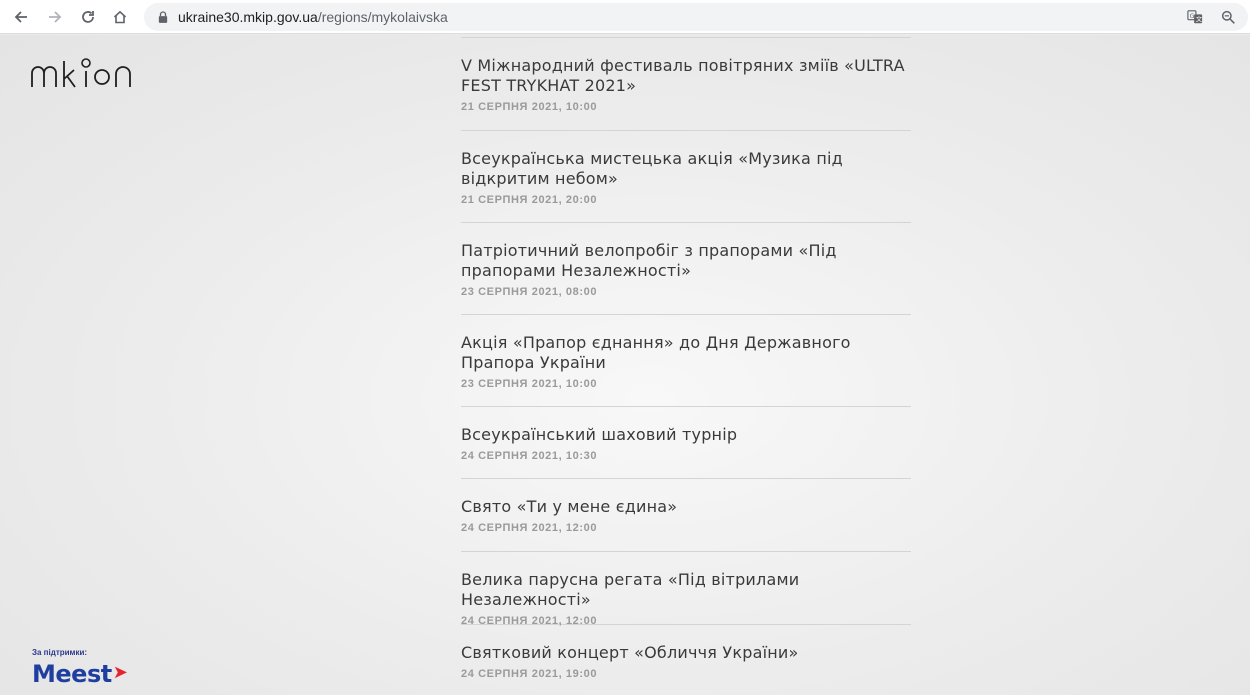 Image resolution: width=1250 pixels, height=695 pixels. I want to click on event-date: 24 серпня 2021, 10:30, so click(529, 456).